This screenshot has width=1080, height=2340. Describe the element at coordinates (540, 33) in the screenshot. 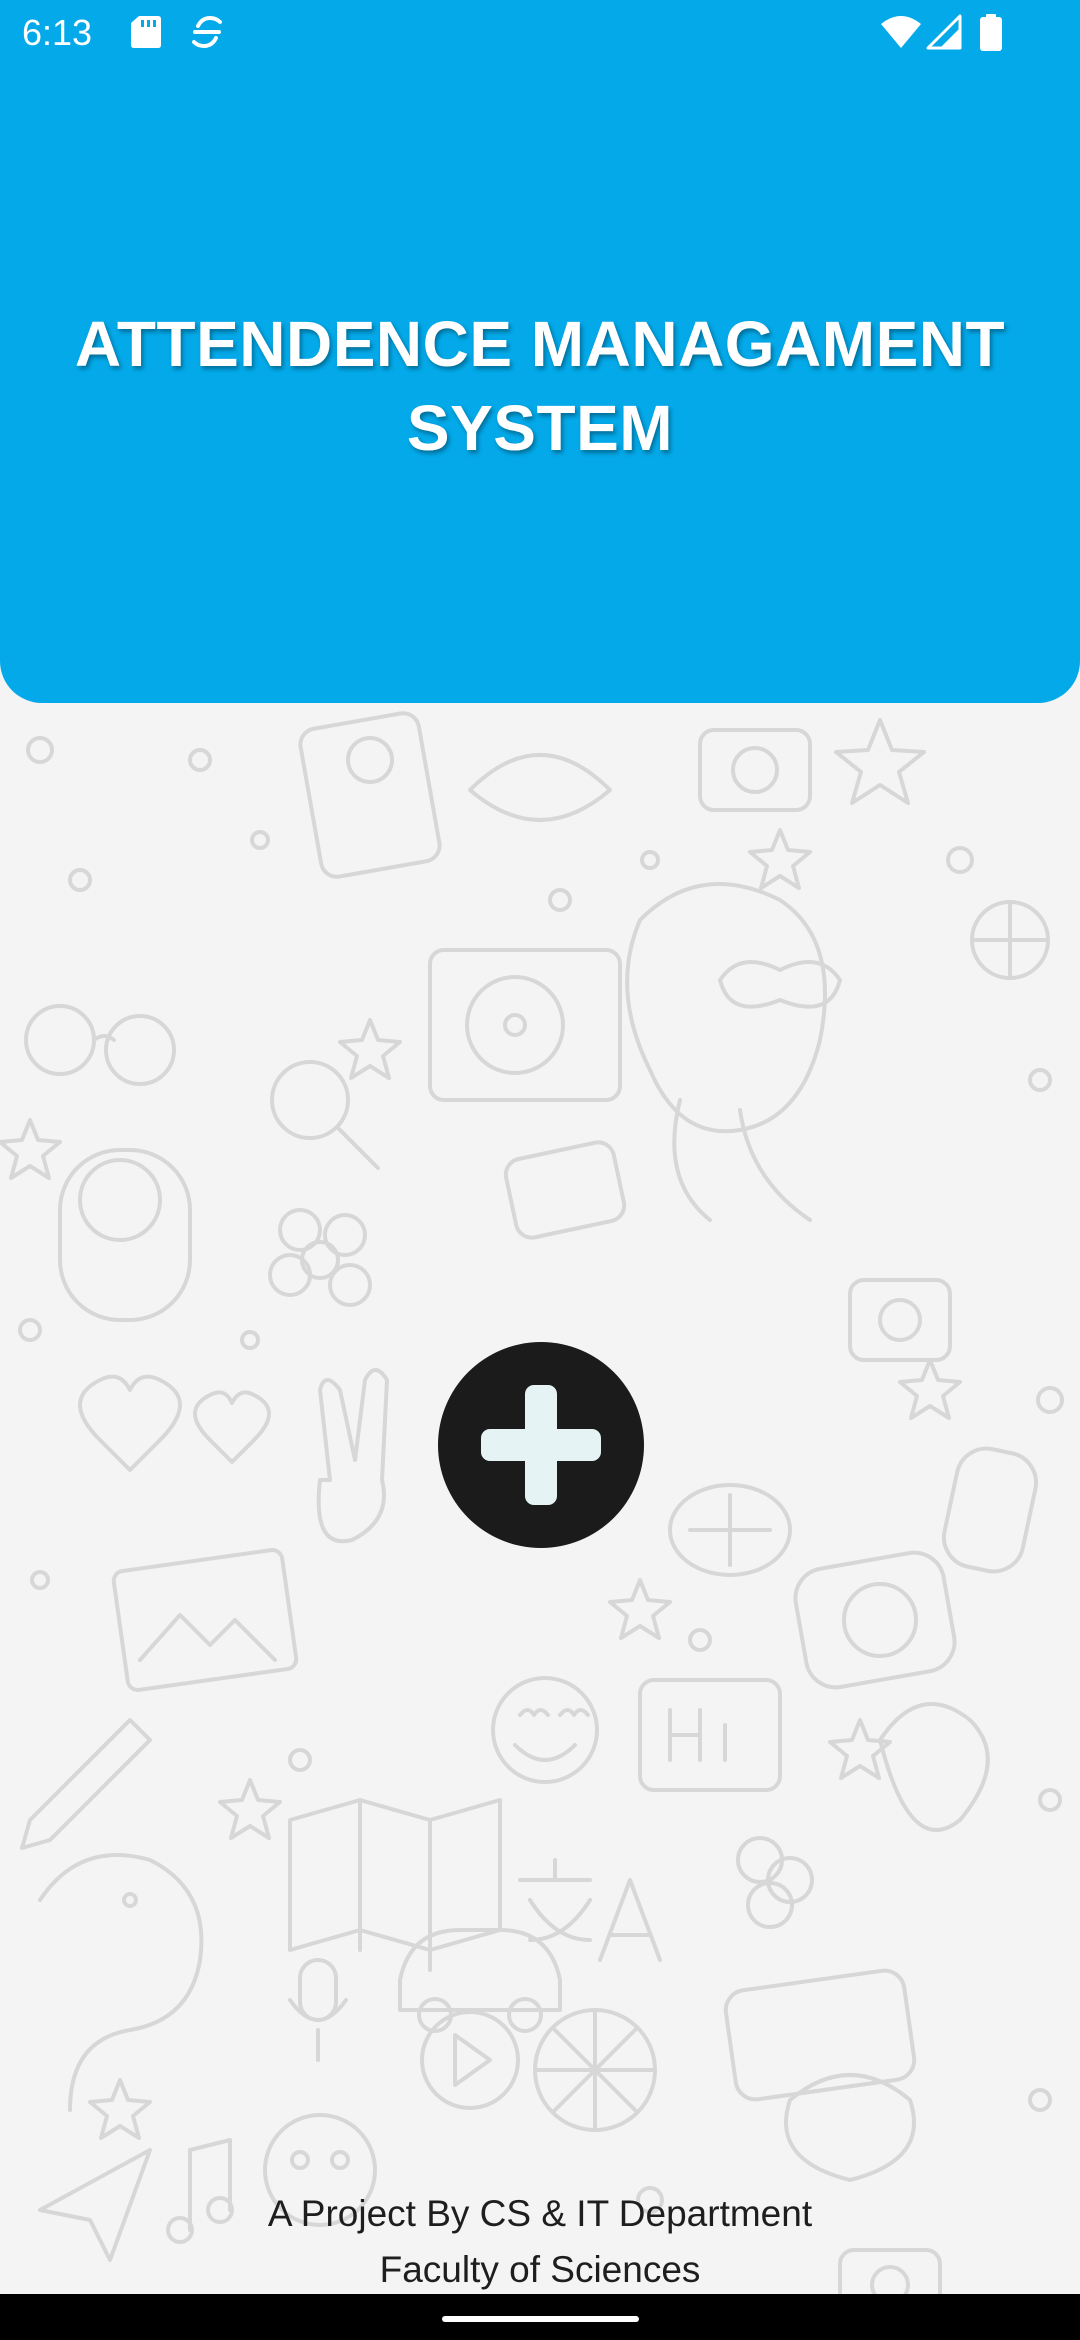

I see `status-bar: 6:13` at that location.